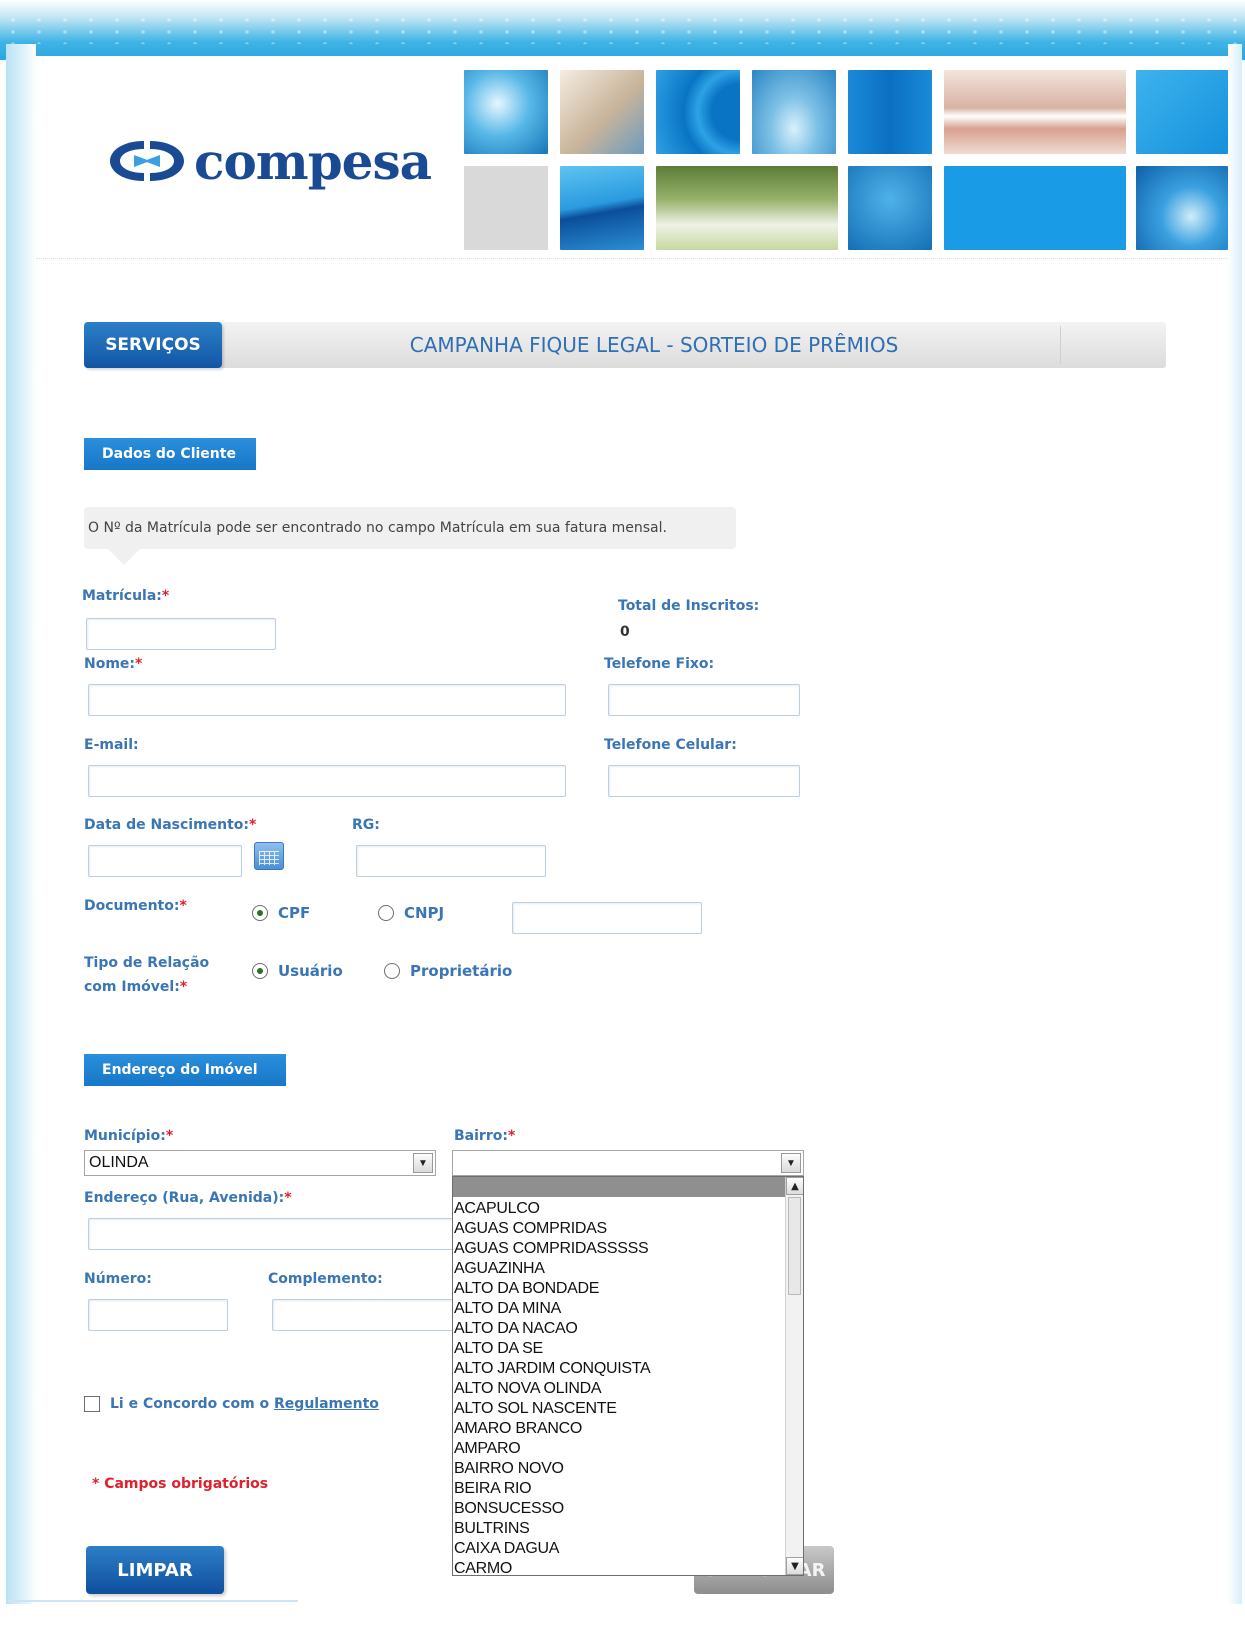 This screenshot has height=1634, width=1245. Describe the element at coordinates (327, 700) in the screenshot. I see `nome-input` at that location.